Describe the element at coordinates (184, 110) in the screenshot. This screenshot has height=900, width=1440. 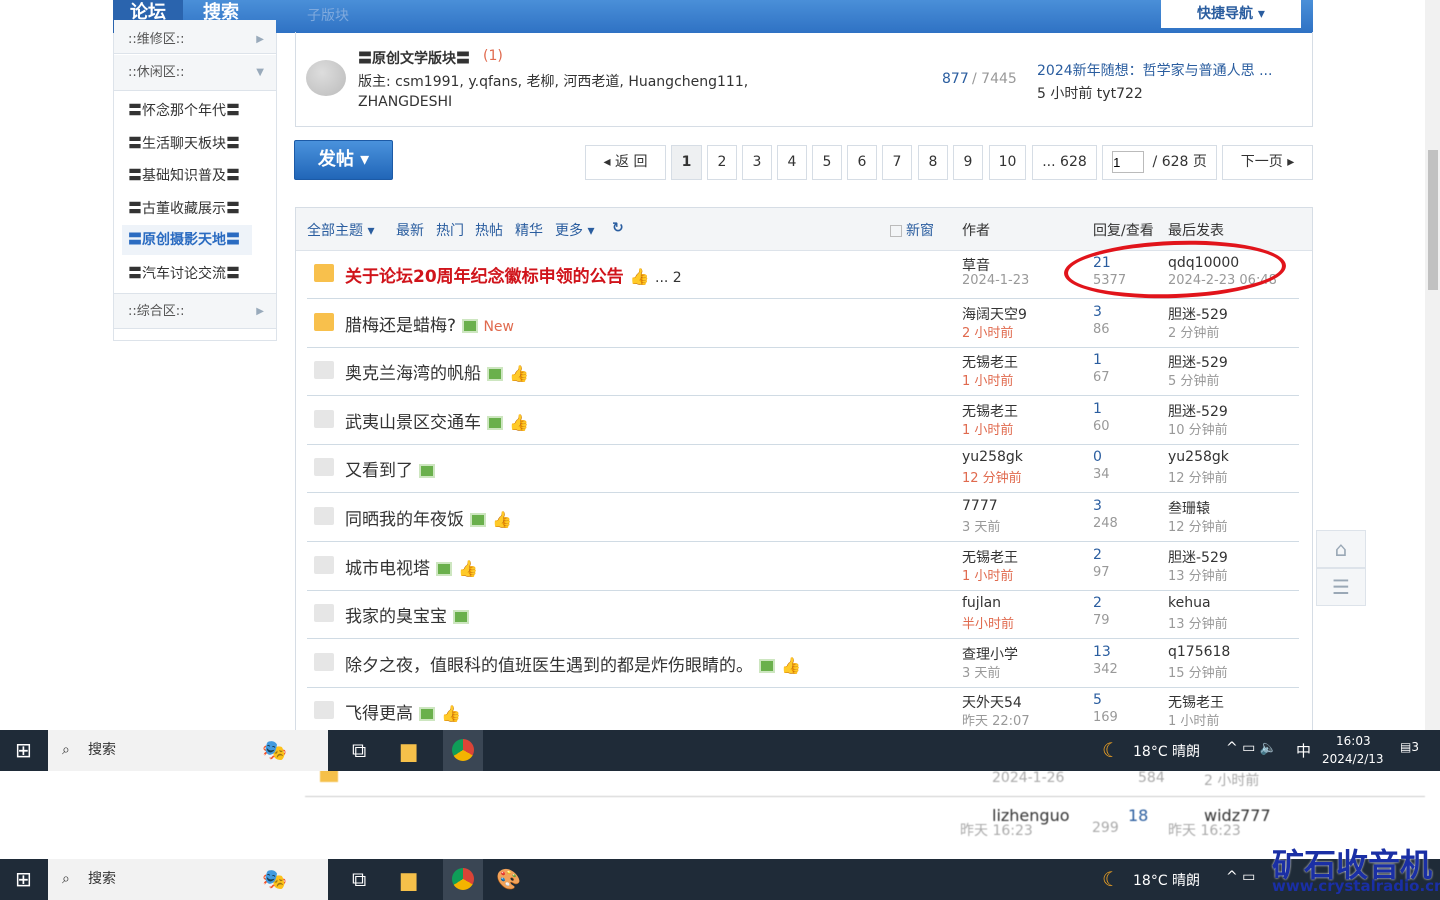
I see `sidebar-item: 〓怀念那个年代〓` at that location.